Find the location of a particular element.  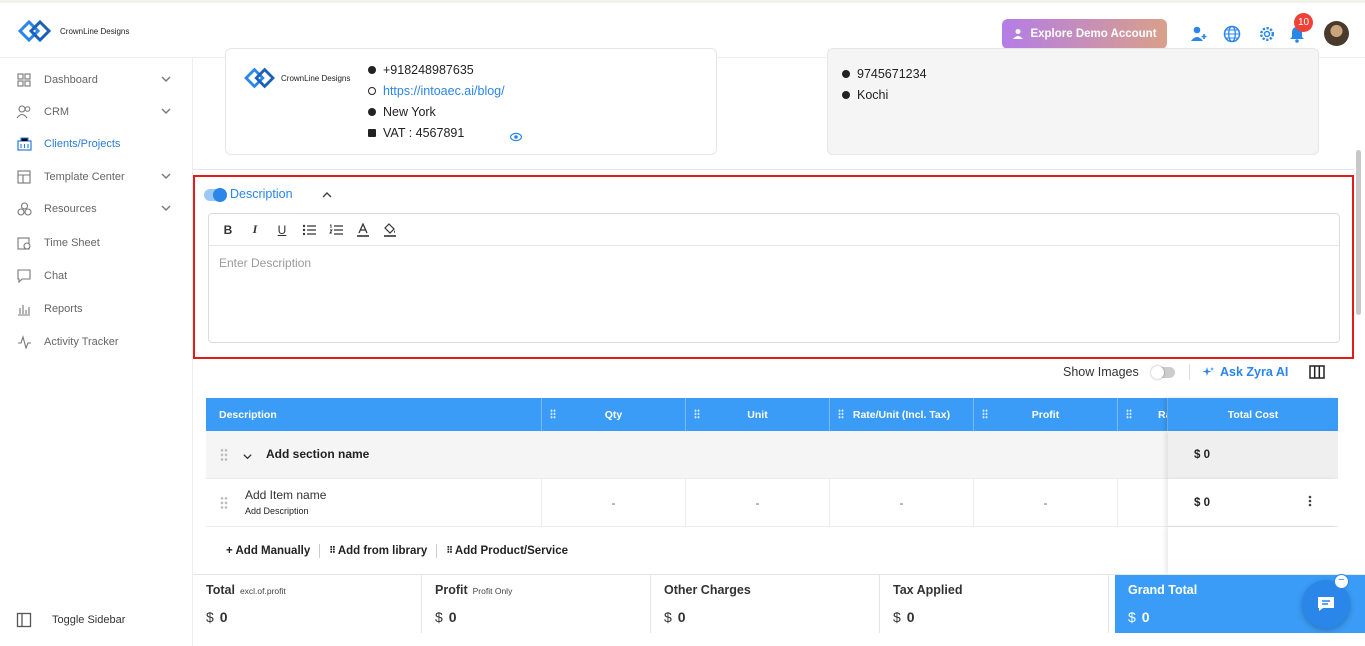

sidebar-item-activity-tracker: Activity Tracker is located at coordinates (96, 342).